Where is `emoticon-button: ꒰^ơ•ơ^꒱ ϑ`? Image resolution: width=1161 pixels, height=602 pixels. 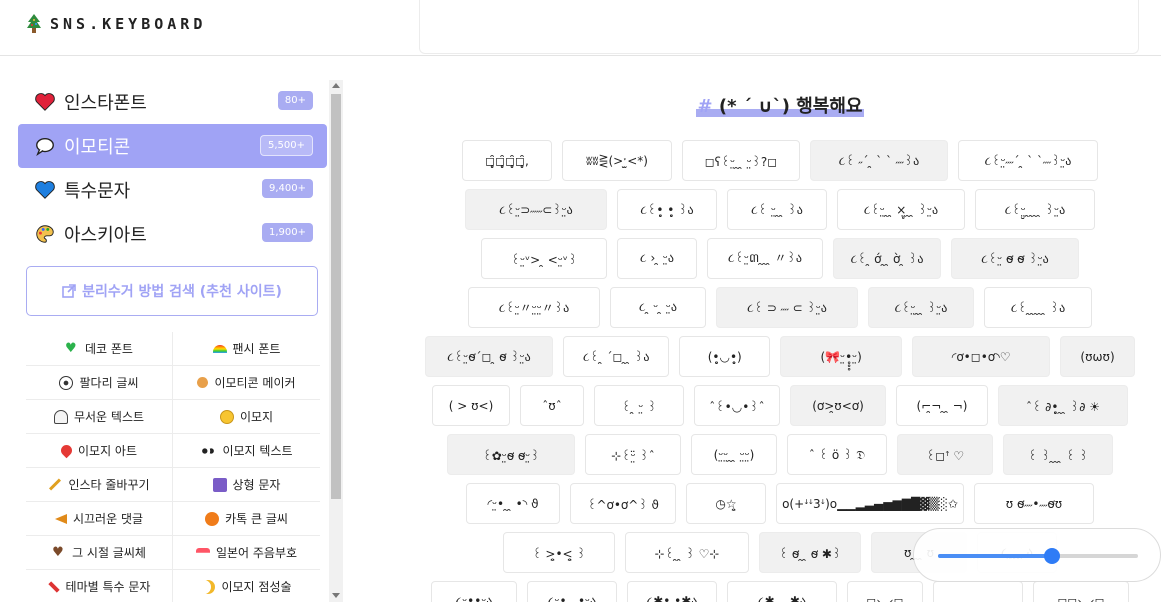
emoticon-button: ꒰^ơ•ơ^꒱ ϑ is located at coordinates (623, 503).